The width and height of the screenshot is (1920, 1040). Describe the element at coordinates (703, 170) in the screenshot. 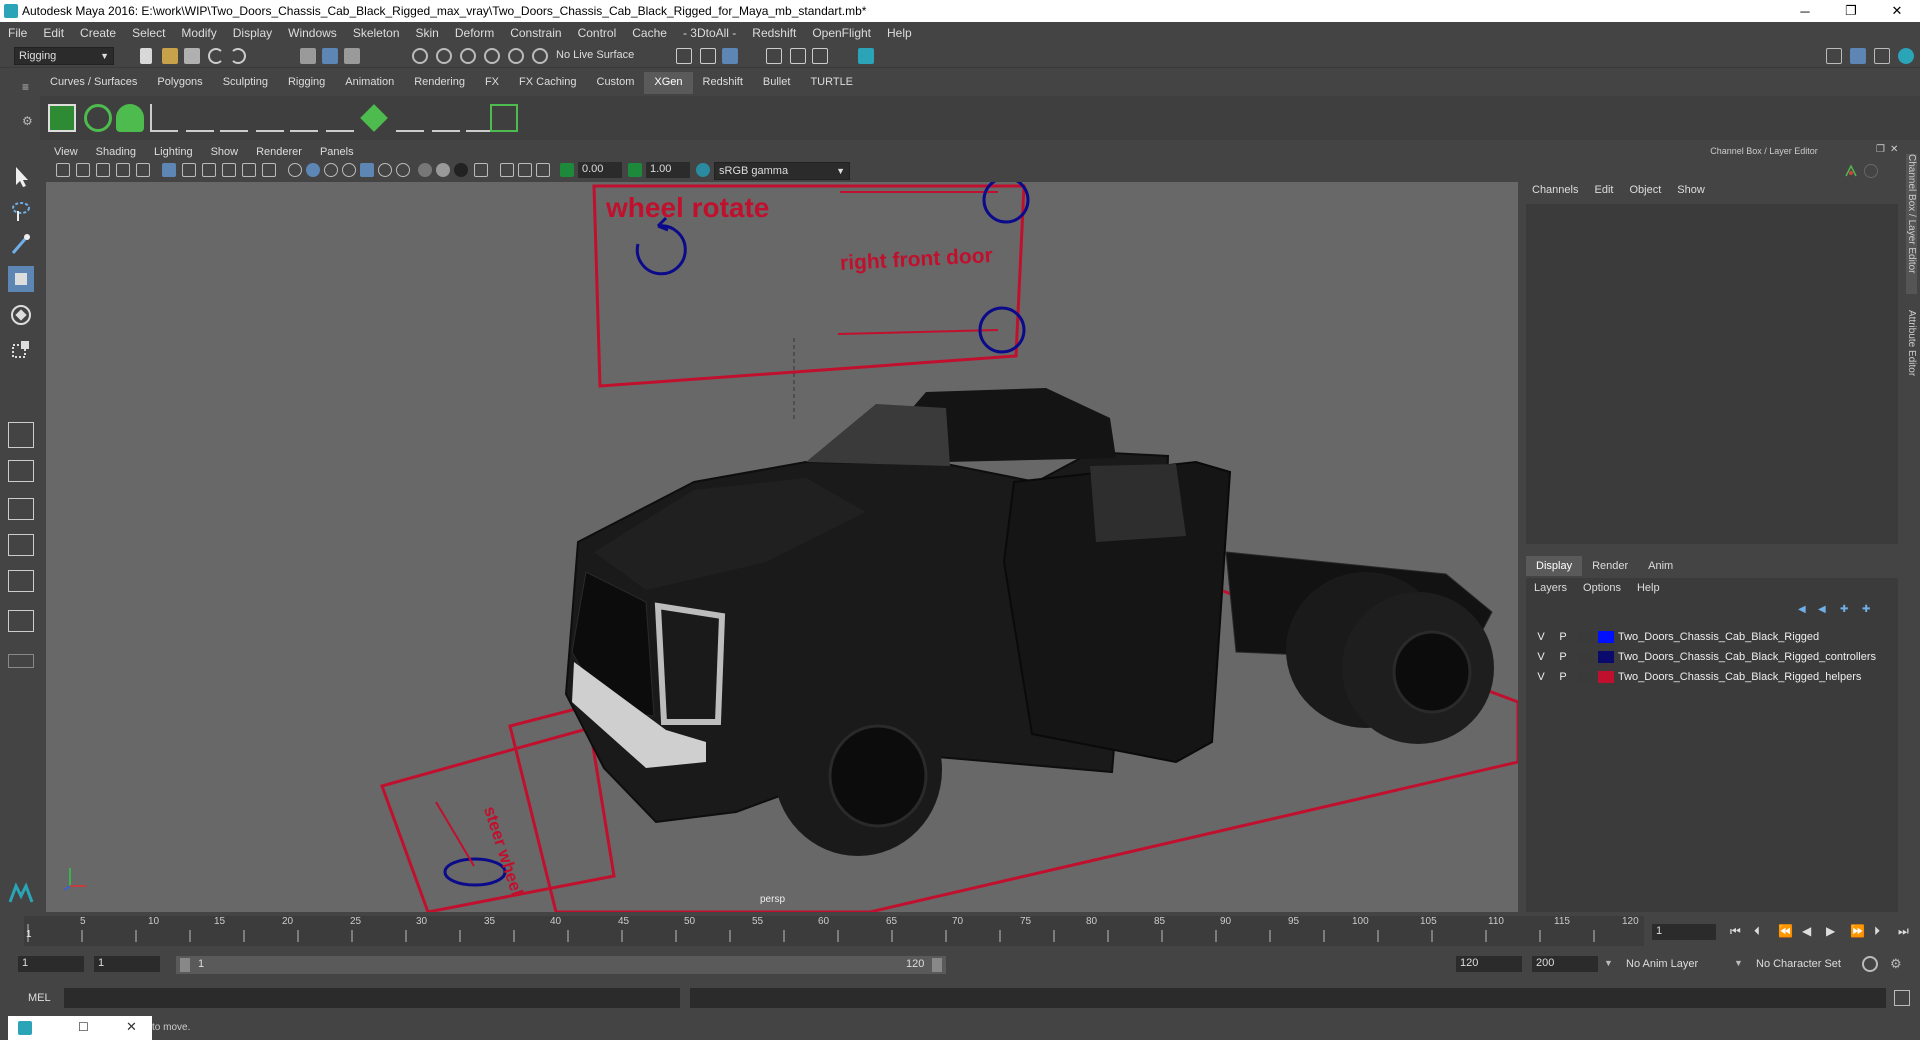

I see `color-management-icon` at that location.